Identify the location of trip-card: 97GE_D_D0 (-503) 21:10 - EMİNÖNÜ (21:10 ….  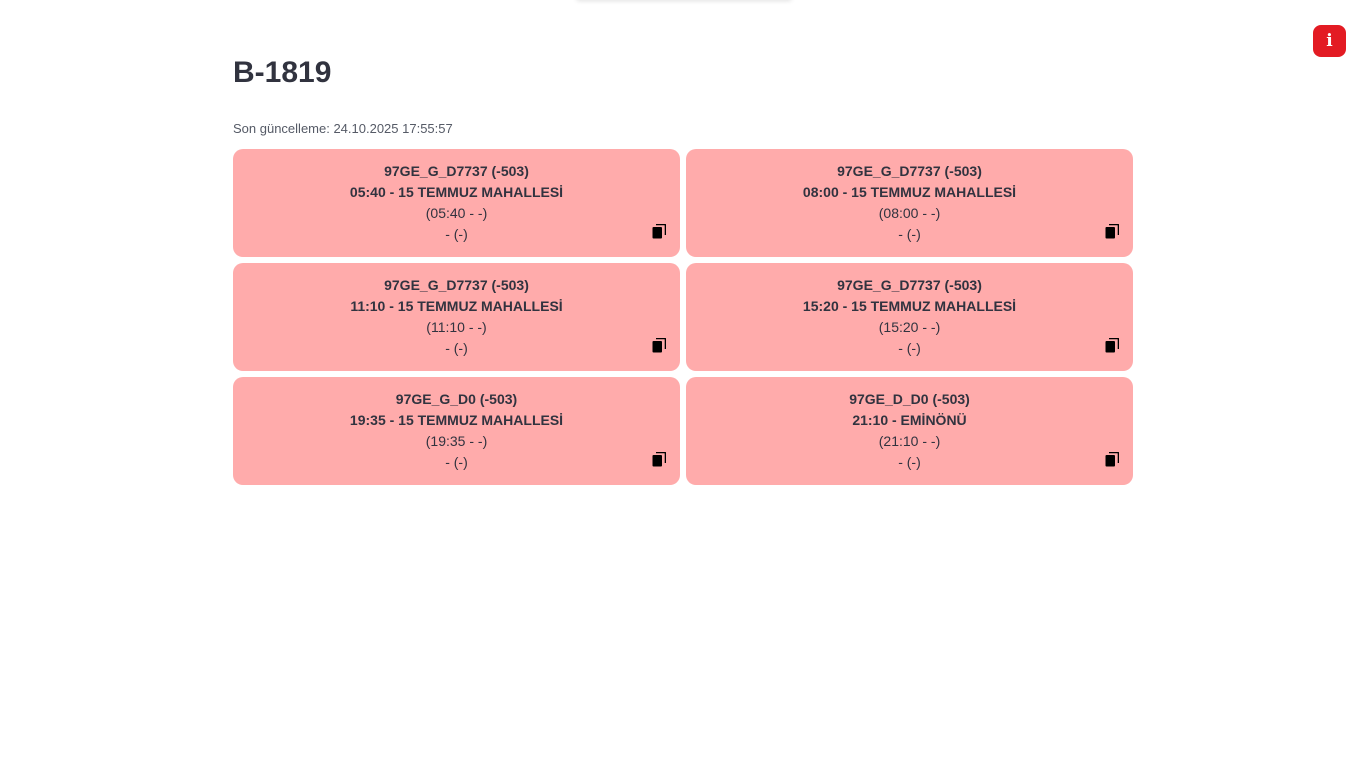
(909, 431).